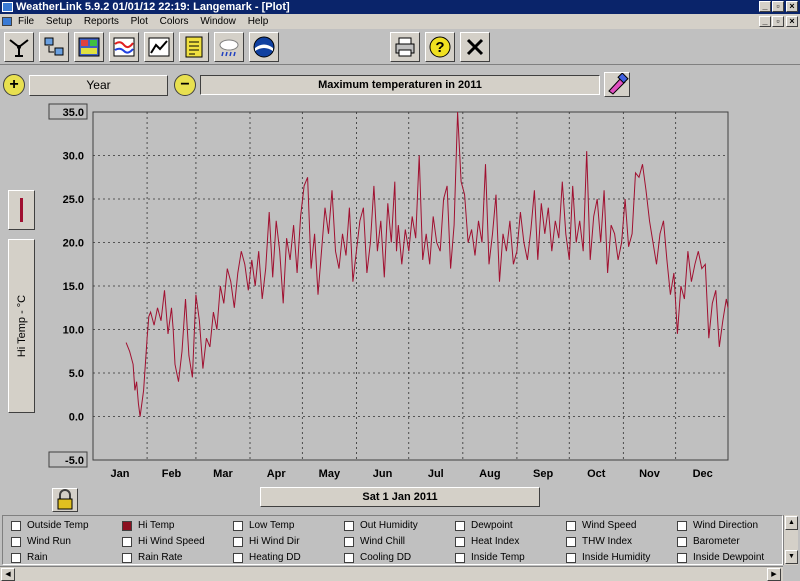  What do you see at coordinates (174, 21) in the screenshot?
I see `menu-colors: Colors` at bounding box center [174, 21].